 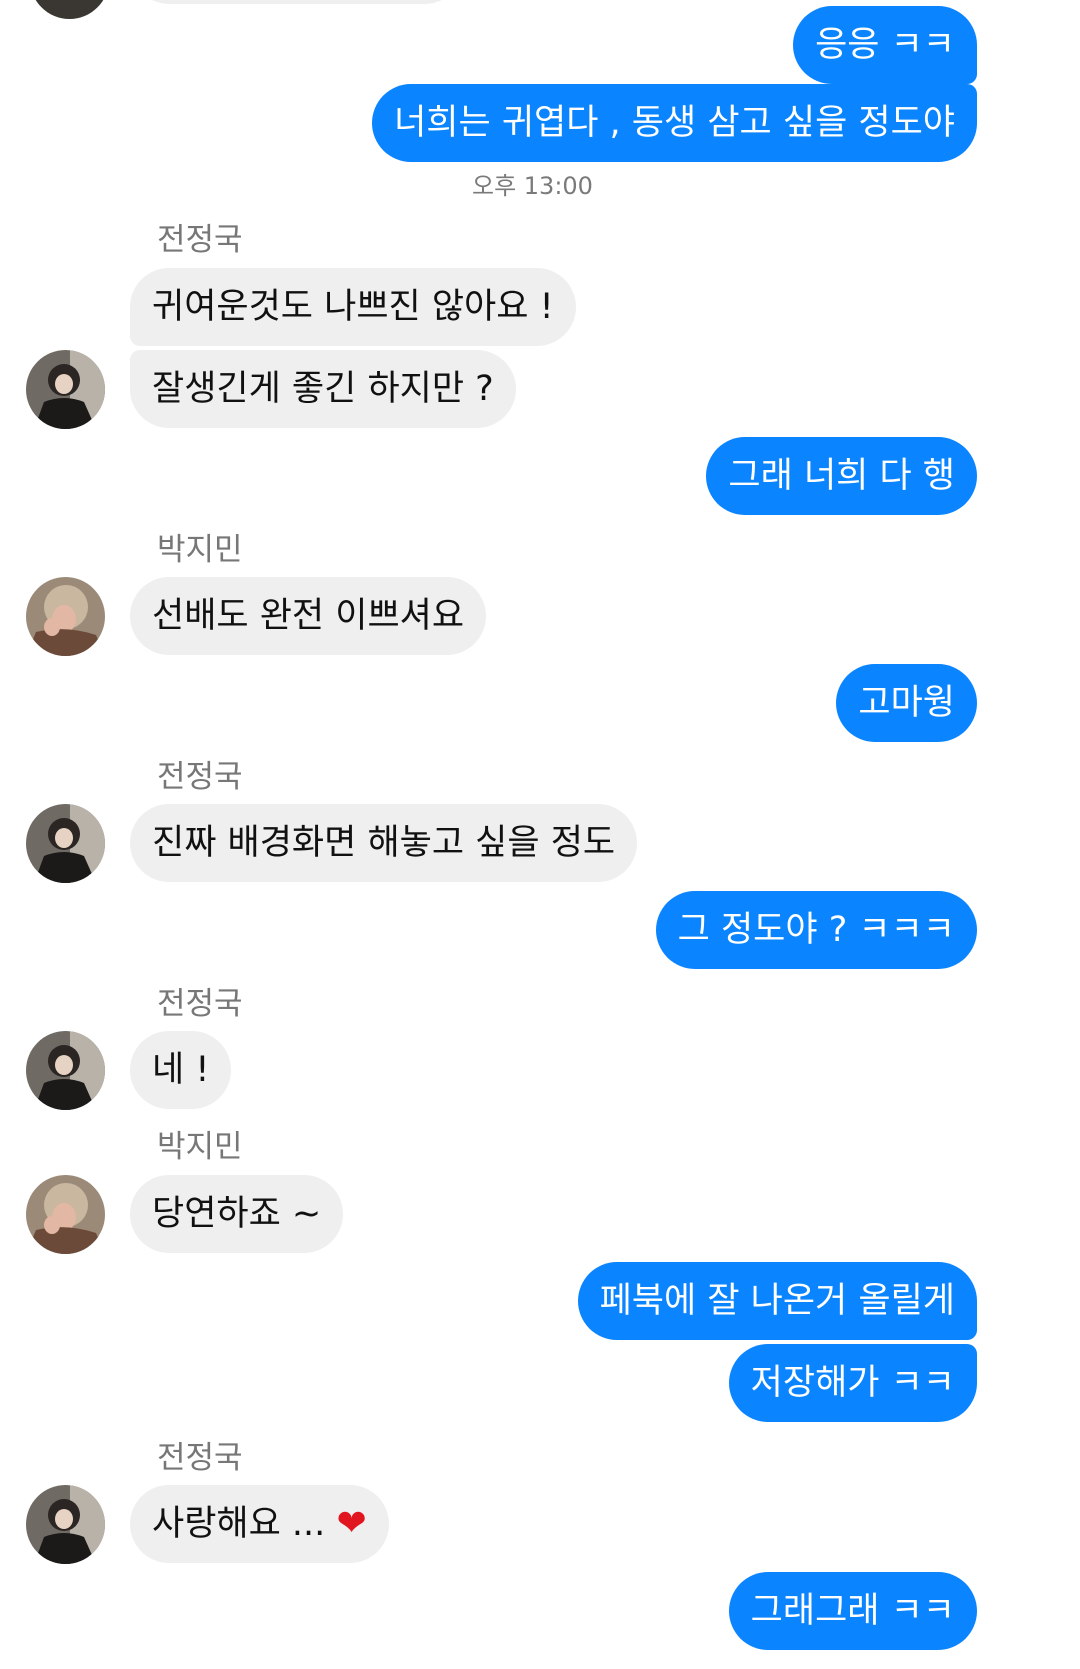 I want to click on message-text: 고마웡, so click(x=906, y=703).